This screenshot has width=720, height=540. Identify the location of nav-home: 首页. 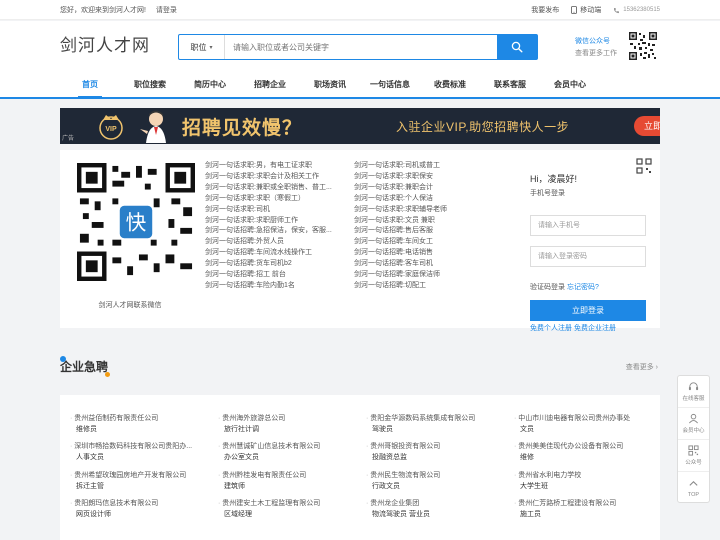
(90, 85).